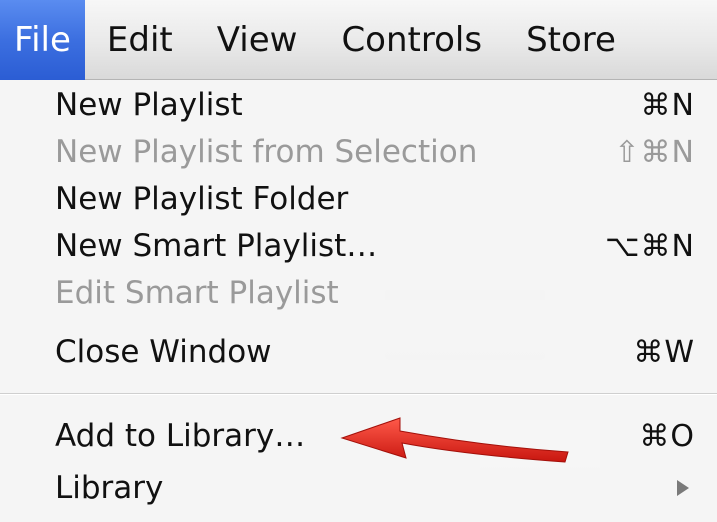 The image size is (717, 522). What do you see at coordinates (358, 199) in the screenshot?
I see `menu-item-new-playlist-folder: New Playlist Folder` at bounding box center [358, 199].